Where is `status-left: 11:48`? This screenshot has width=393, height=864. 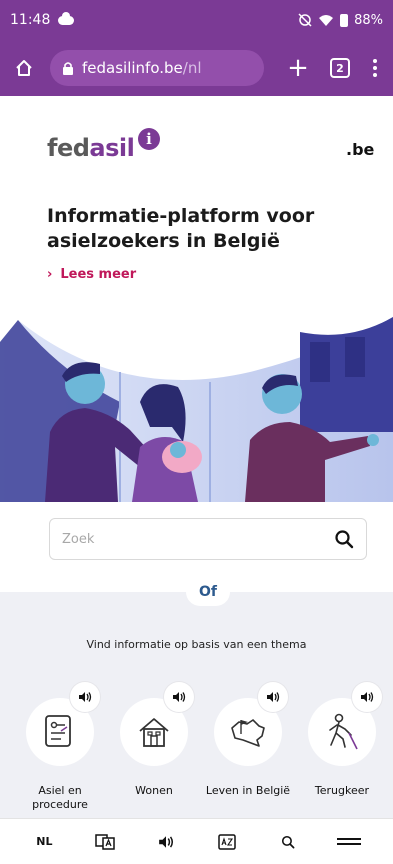 status-left: 11:48 is located at coordinates (42, 19).